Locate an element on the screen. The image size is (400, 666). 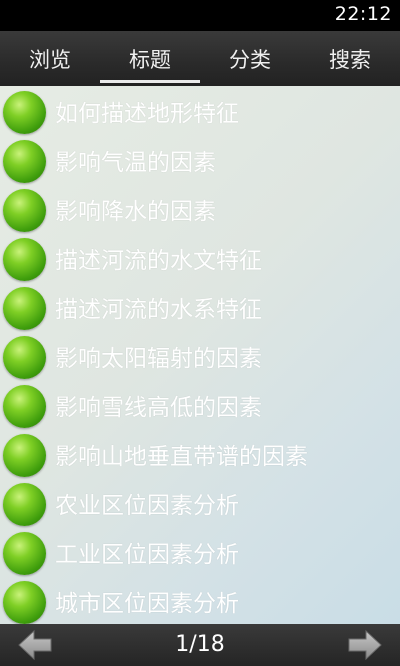
list-item-label: 描述河流的水系特征 is located at coordinates (158, 310).